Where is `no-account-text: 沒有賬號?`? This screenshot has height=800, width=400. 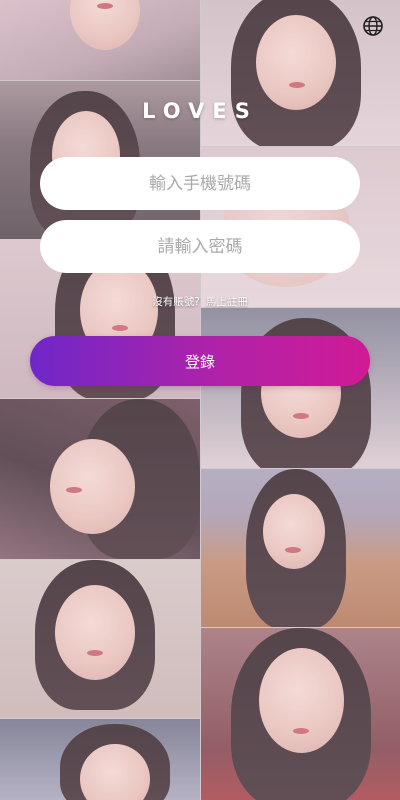
no-account-text: 沒有賬號? is located at coordinates (176, 302).